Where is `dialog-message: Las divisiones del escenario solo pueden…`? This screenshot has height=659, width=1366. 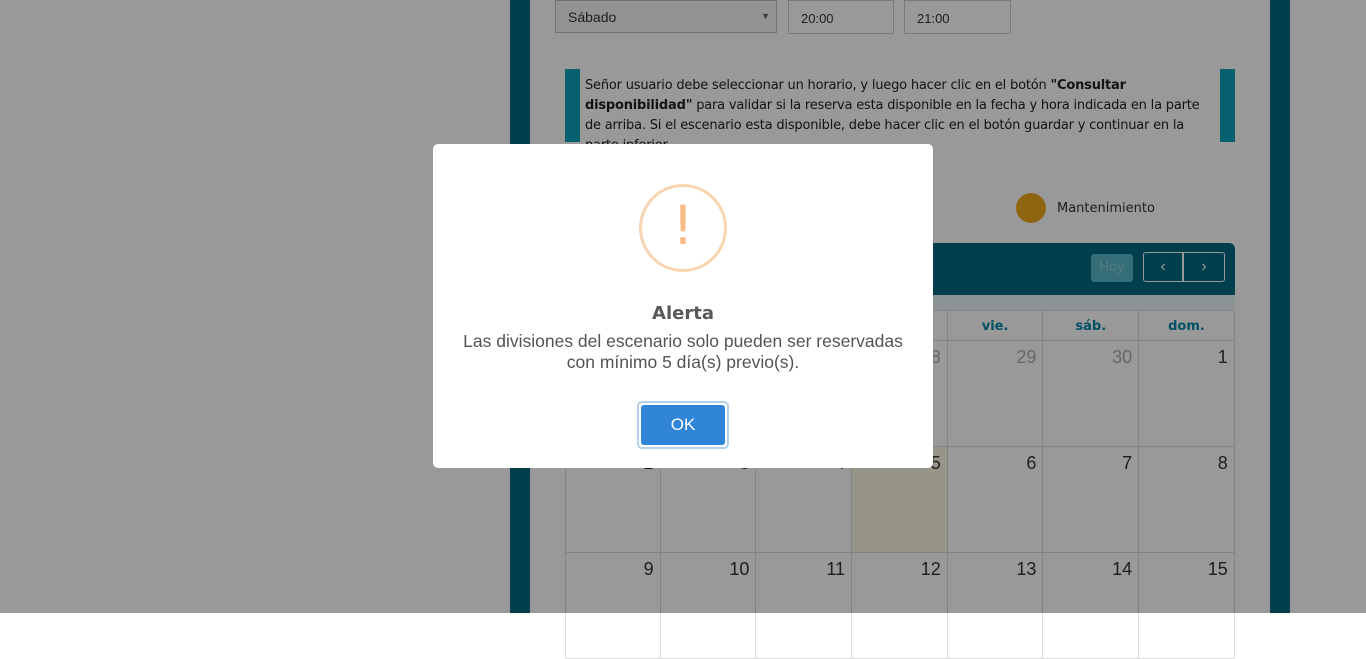
dialog-message: Las divisiones del escenario solo pueden… is located at coordinates (683, 351).